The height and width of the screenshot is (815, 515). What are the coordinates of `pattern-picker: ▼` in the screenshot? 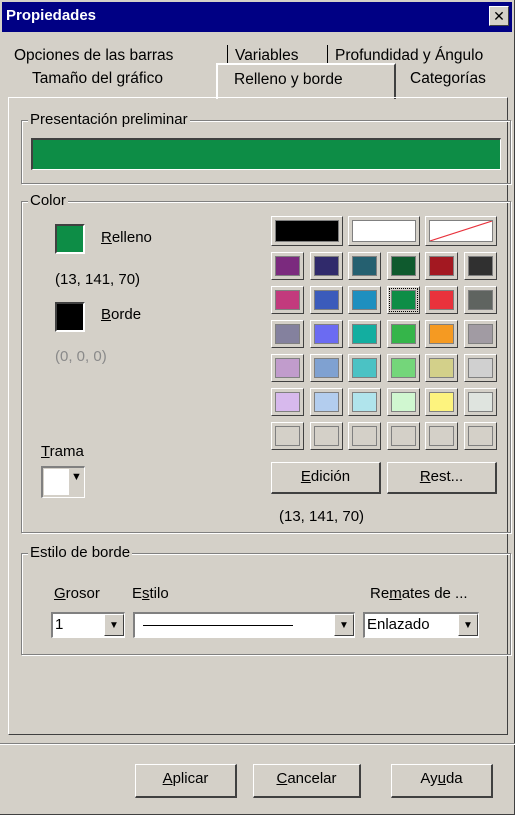 It's located at (63, 482).